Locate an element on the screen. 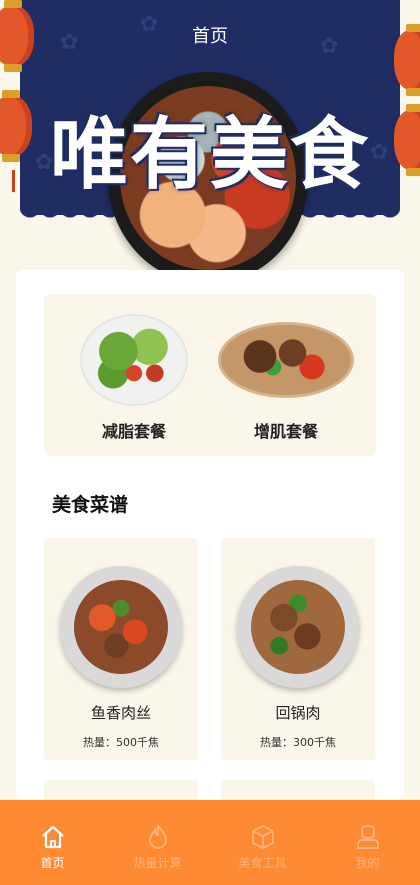  combo-muscle-gain: 增肌套餐 is located at coordinates (286, 375).